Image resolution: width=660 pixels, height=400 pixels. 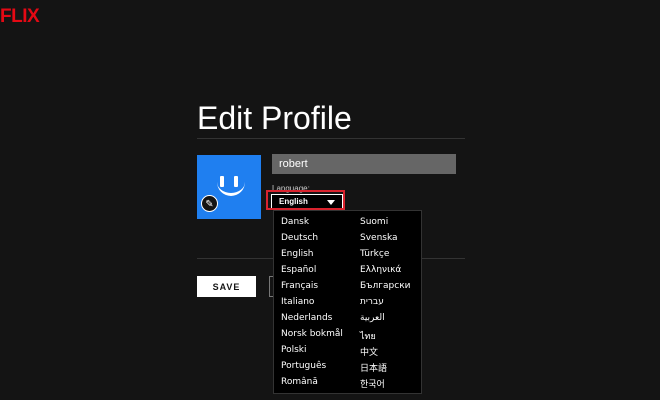 I want to click on language-option: Italiano, so click(x=297, y=302).